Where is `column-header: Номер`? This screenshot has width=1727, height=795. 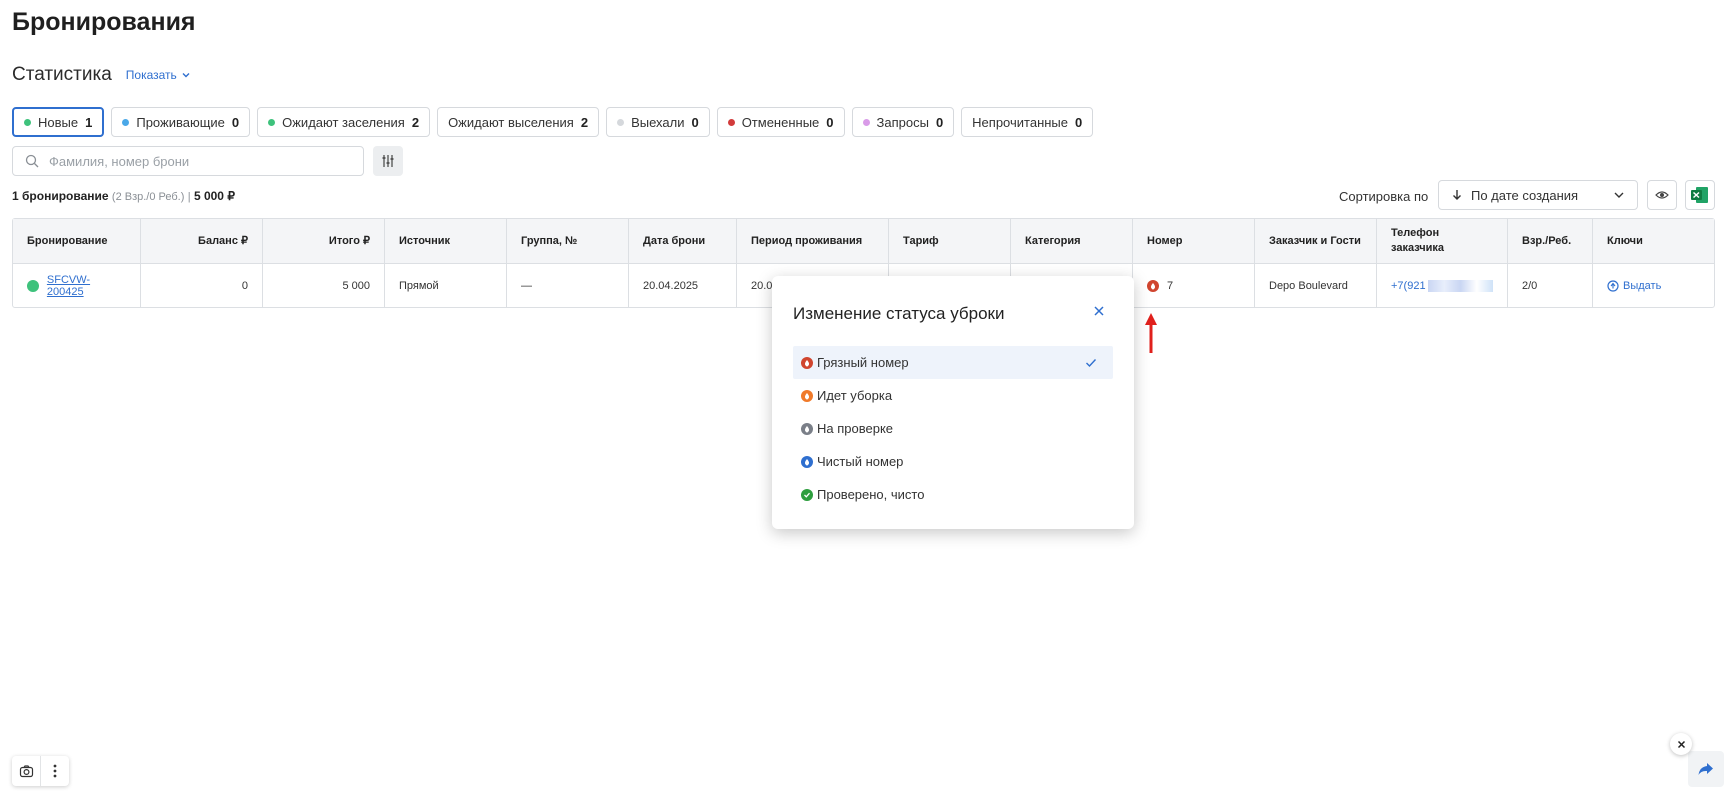 column-header: Номер is located at coordinates (1194, 241).